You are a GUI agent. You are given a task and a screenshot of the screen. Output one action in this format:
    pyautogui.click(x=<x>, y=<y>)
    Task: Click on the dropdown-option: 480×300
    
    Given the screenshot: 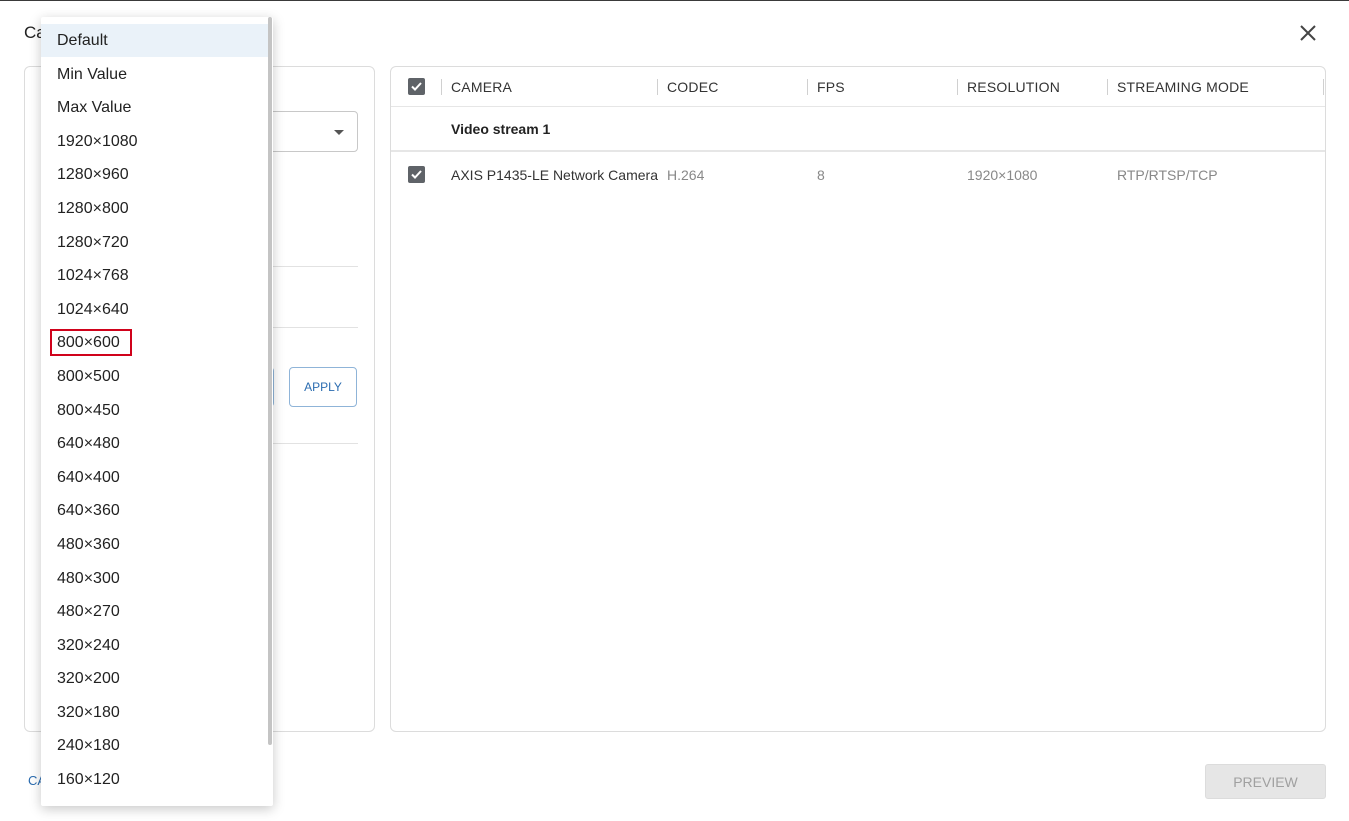 What is the action you would take?
    pyautogui.click(x=155, y=578)
    